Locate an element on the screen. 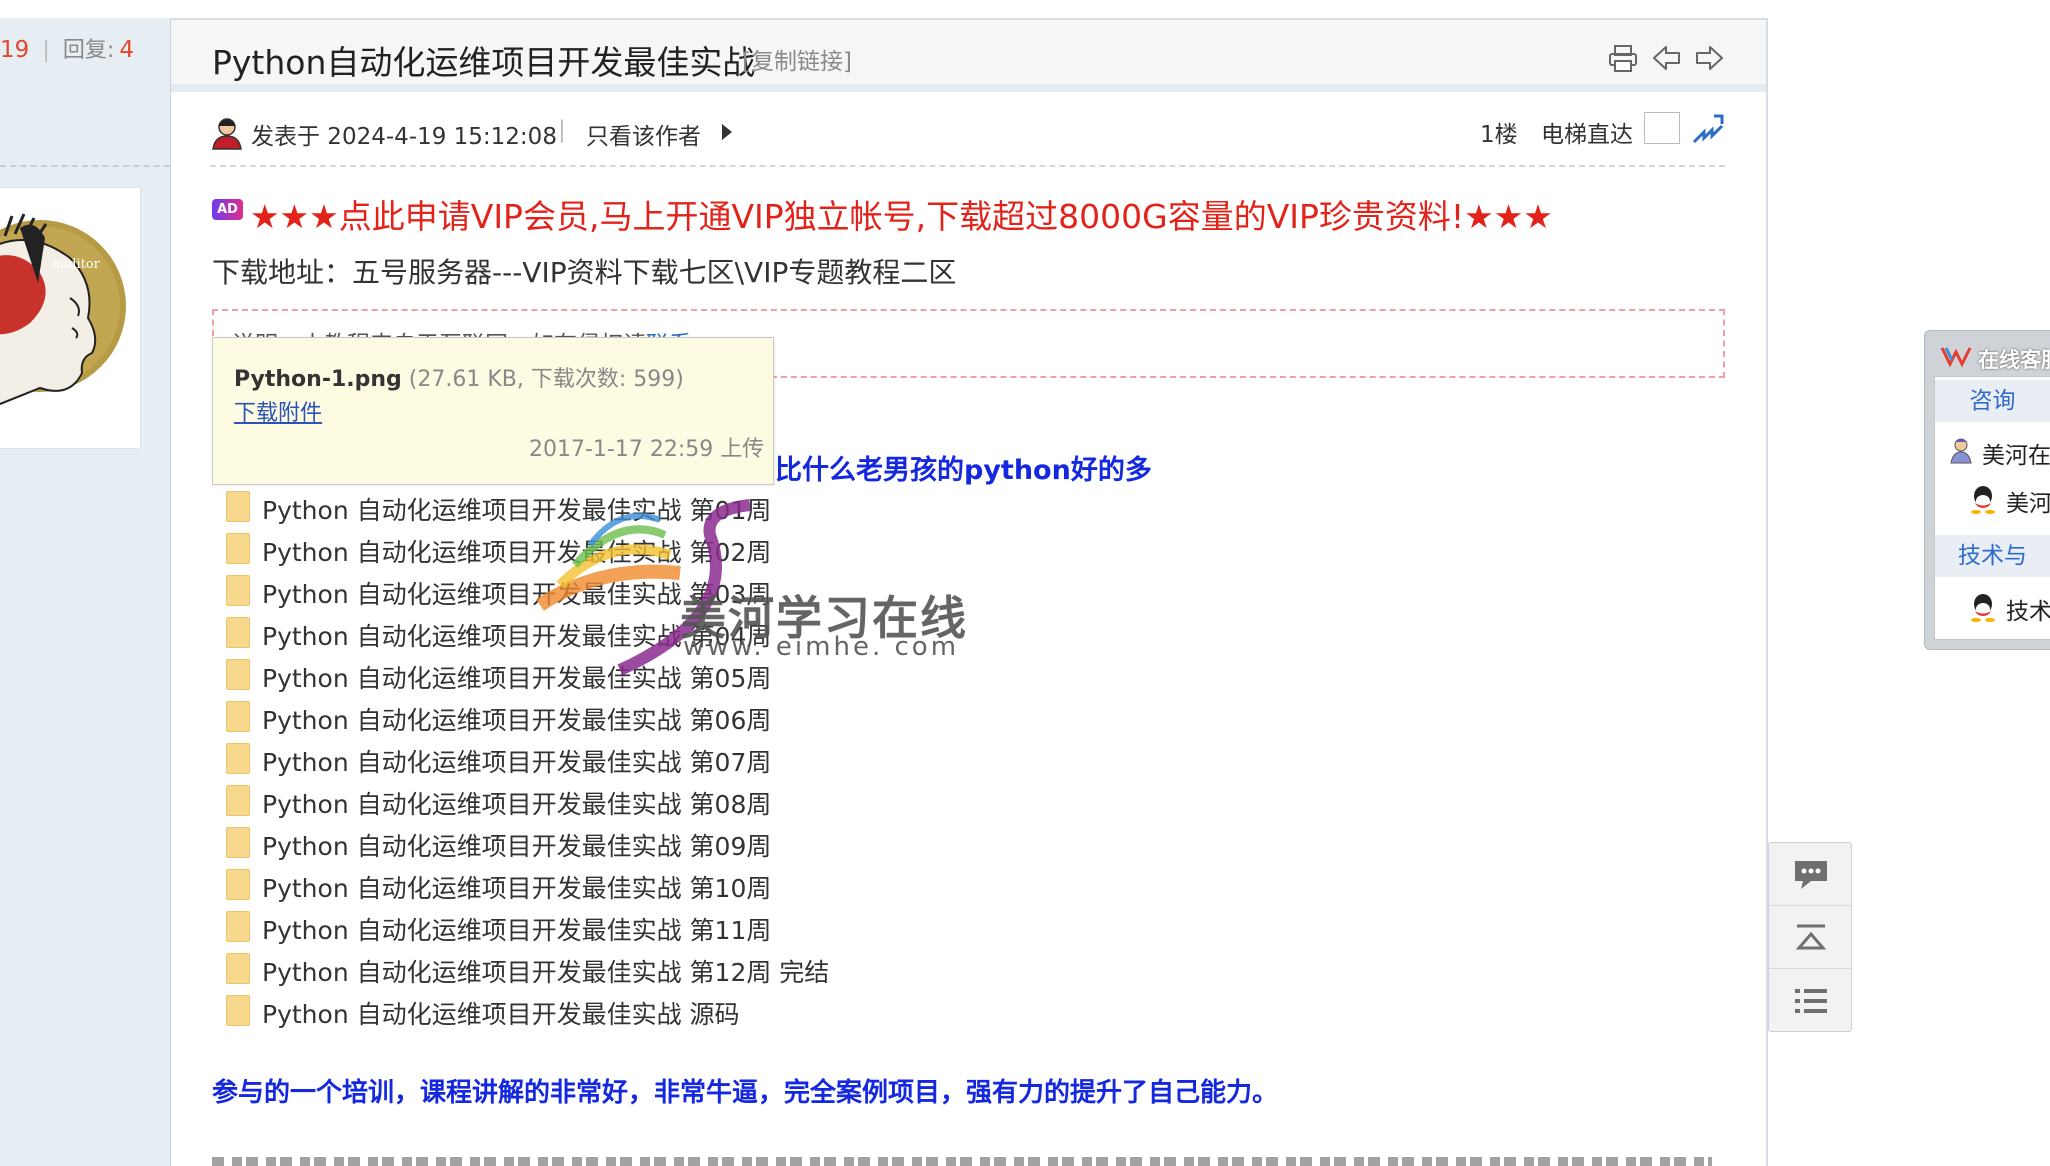 Image resolution: width=2050 pixels, height=1166 pixels. meta-divider is located at coordinates (967, 166).